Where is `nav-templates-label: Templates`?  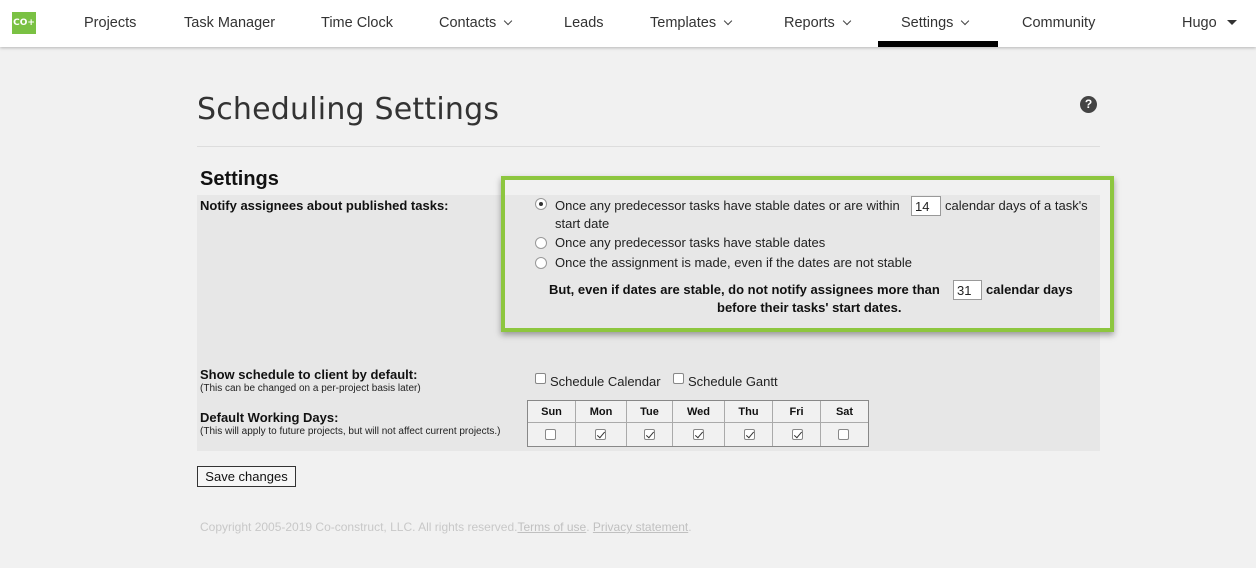 nav-templates-label: Templates is located at coordinates (683, 23).